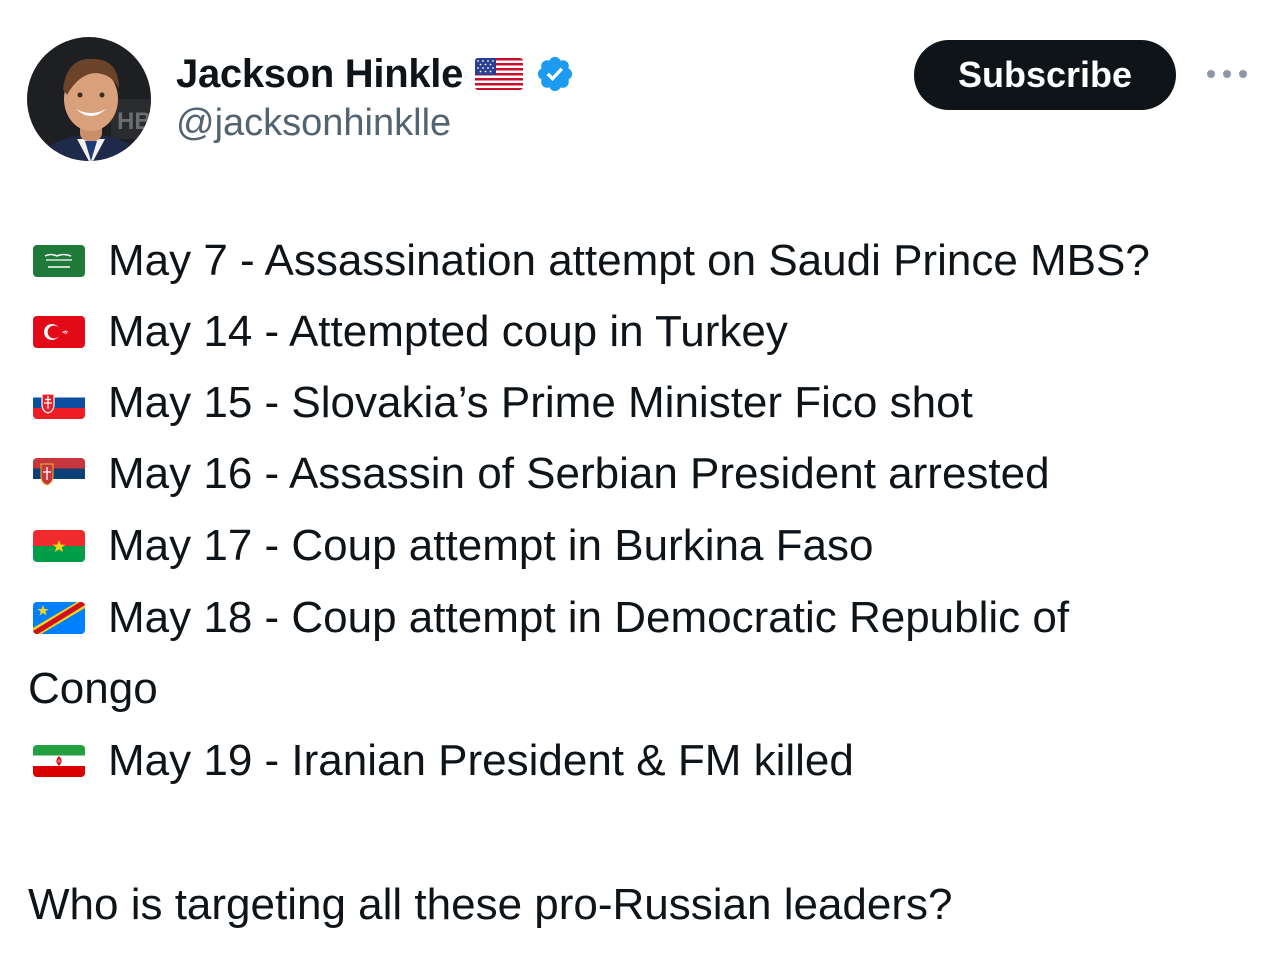 This screenshot has width=1280, height=978. Describe the element at coordinates (134, 121) in the screenshot. I see `avatar-backdrop-text: HB` at that location.